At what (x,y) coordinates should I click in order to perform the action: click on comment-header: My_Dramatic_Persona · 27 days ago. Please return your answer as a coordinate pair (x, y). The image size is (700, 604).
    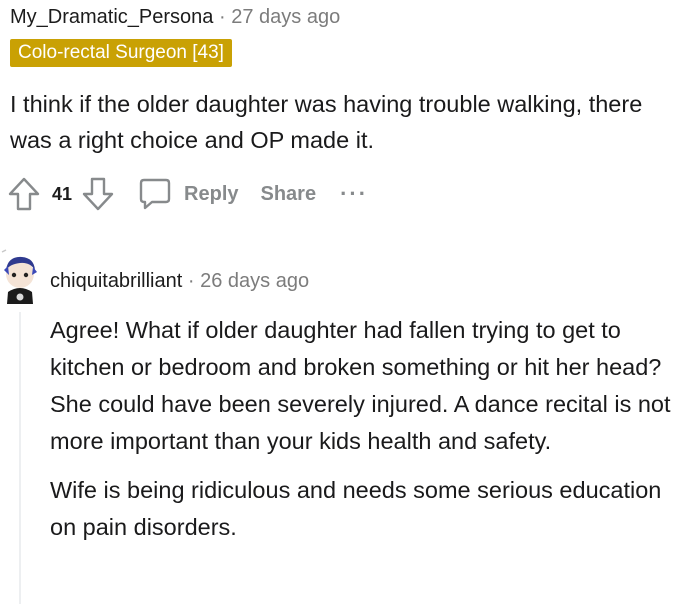
    Looking at the image, I should click on (175, 17).